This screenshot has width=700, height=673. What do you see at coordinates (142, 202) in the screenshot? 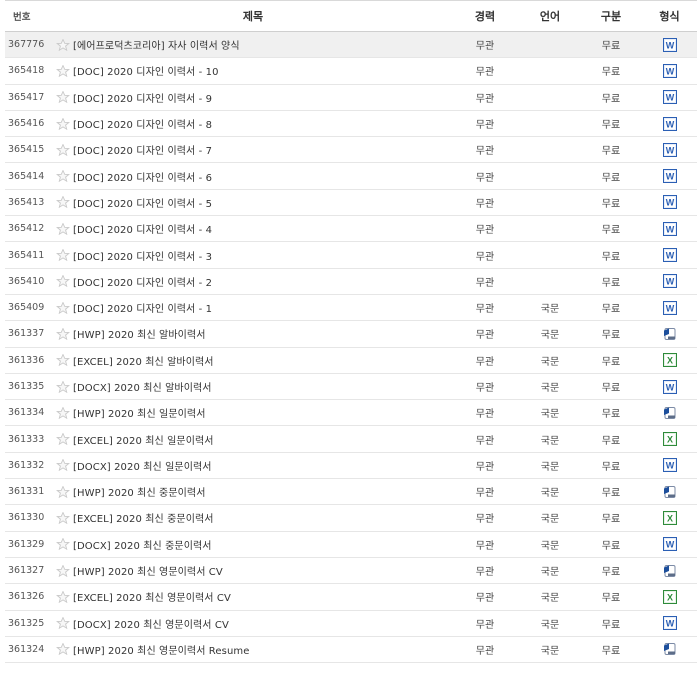
I see `row-title-link: [DOC] 2020 디자인 이력서 - 5` at bounding box center [142, 202].